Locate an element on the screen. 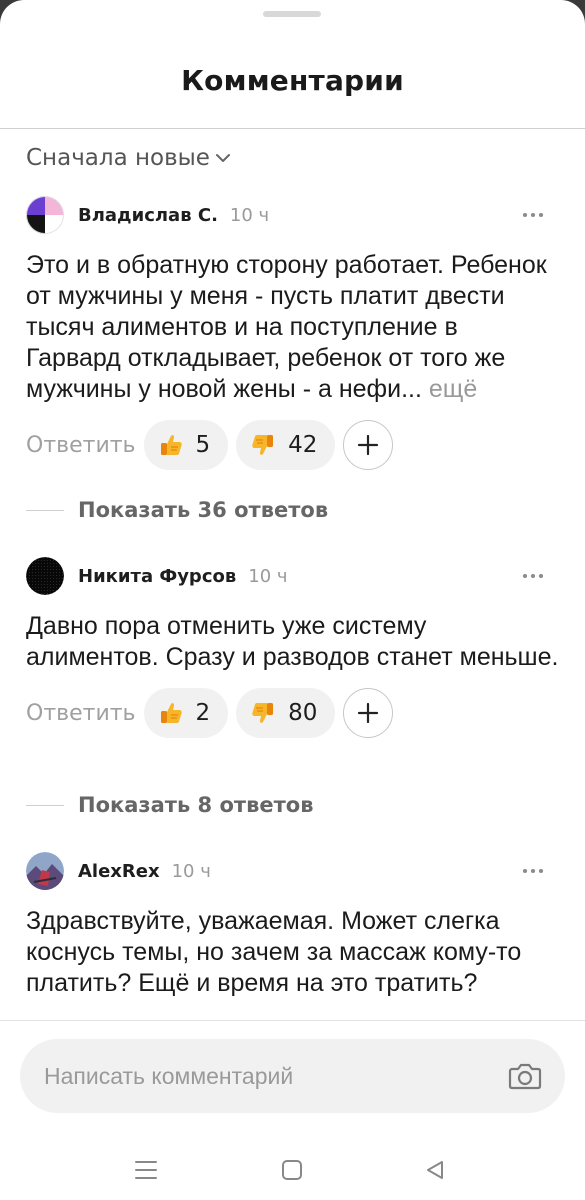 The width and height of the screenshot is (585, 1200). chevron-down-icon is located at coordinates (222, 158).